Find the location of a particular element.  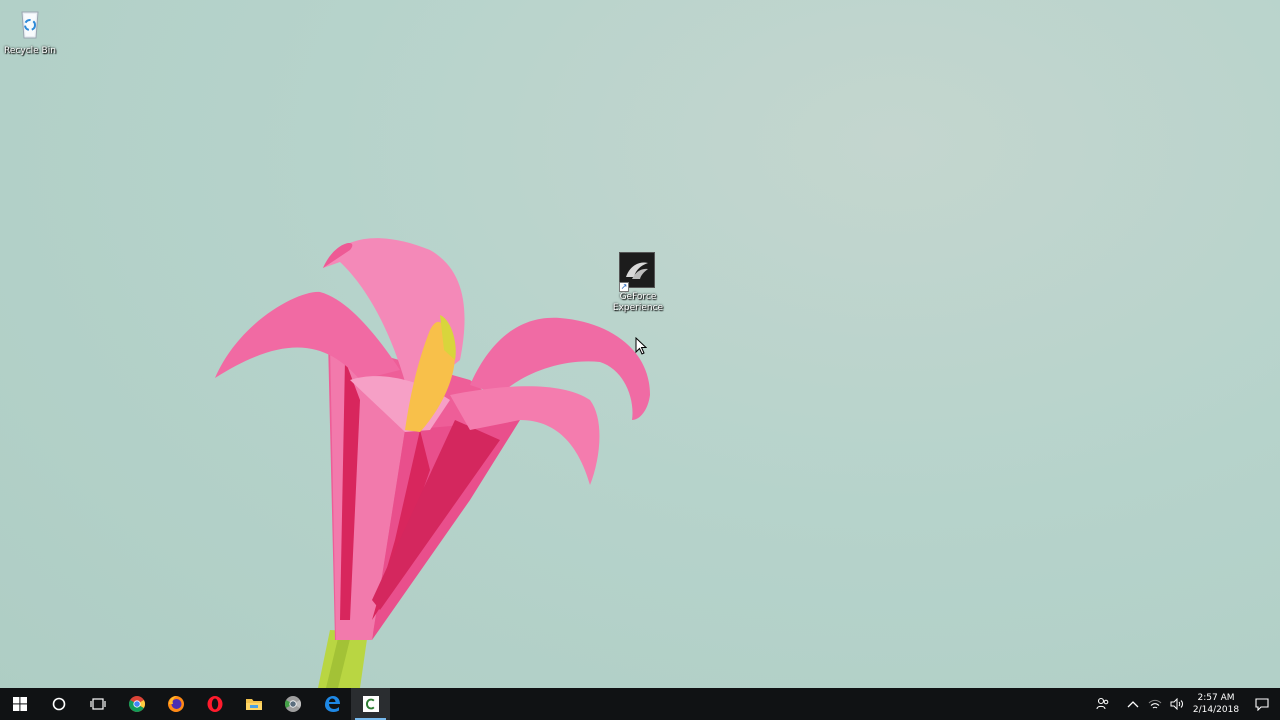

task-view-button is located at coordinates (97, 704).